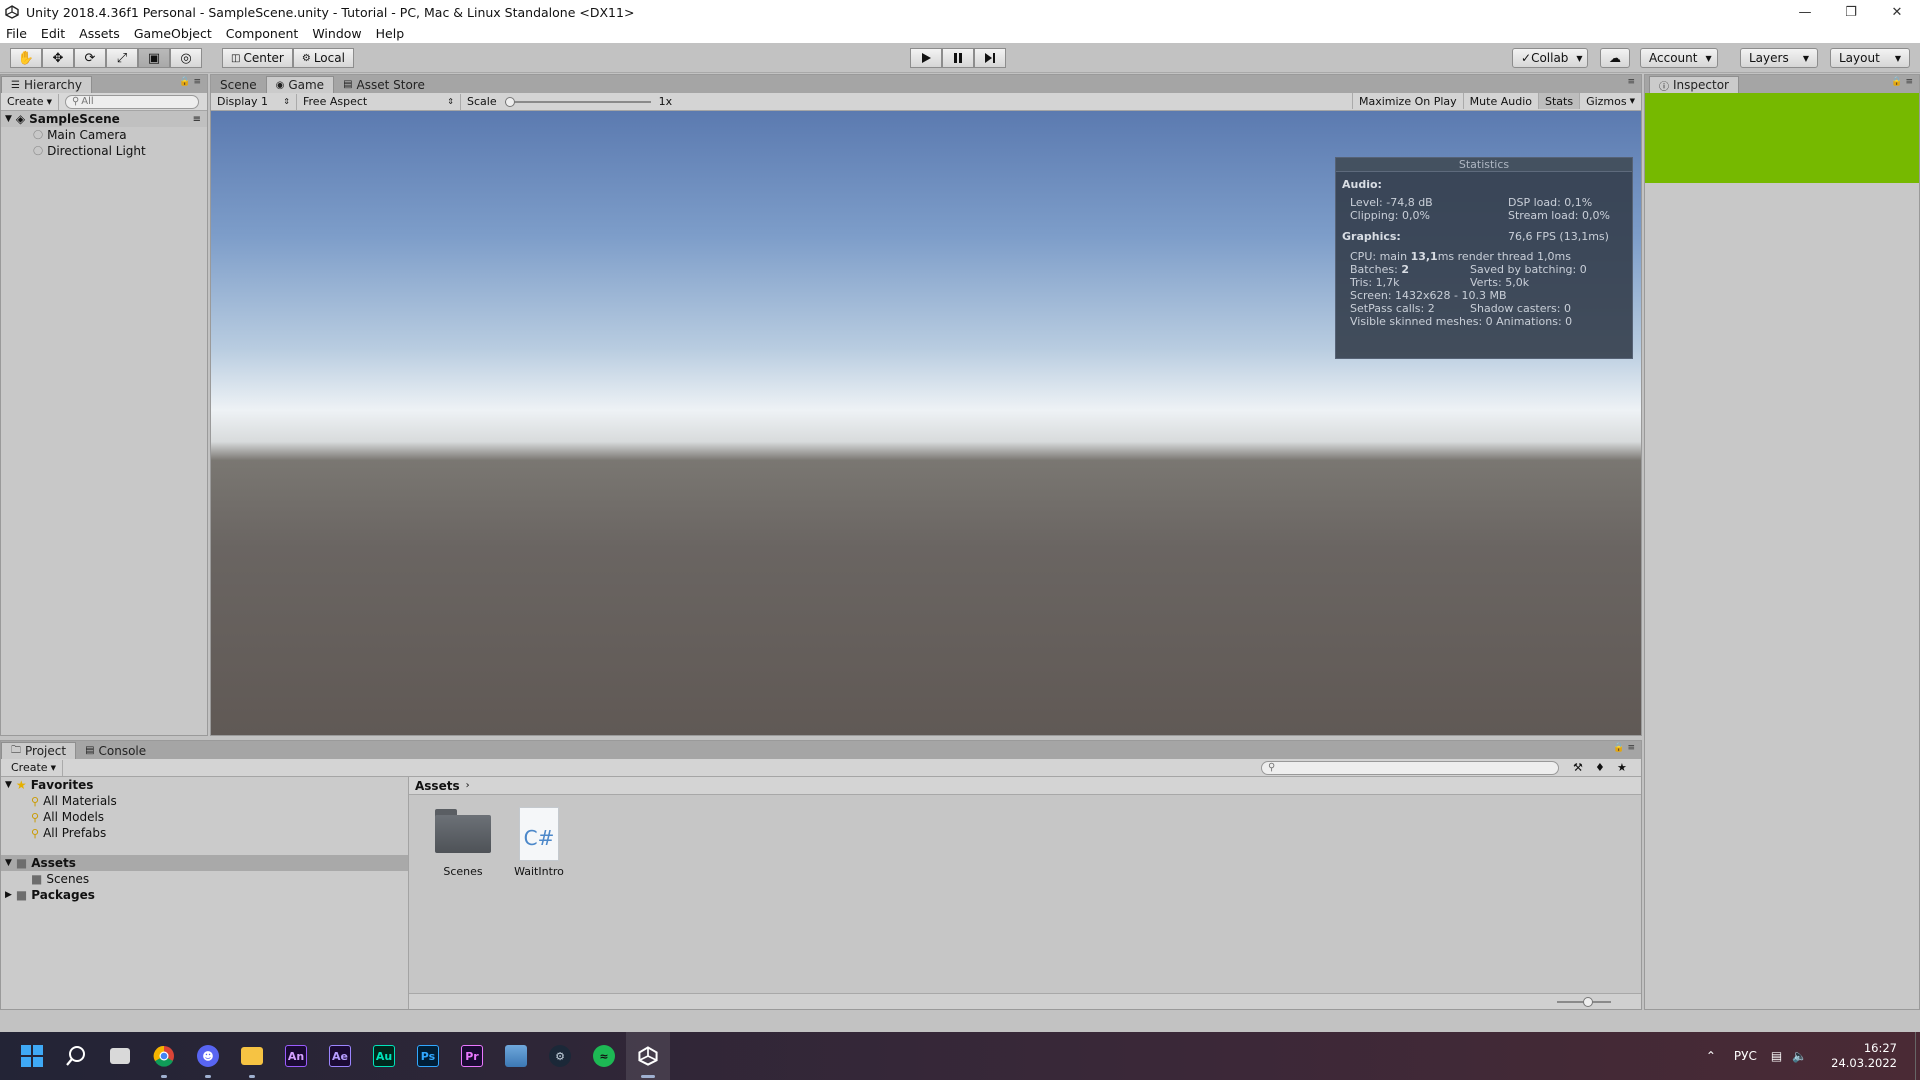  What do you see at coordinates (1410, 767) in the screenshot?
I see `project-search-input: ⚲` at bounding box center [1410, 767].